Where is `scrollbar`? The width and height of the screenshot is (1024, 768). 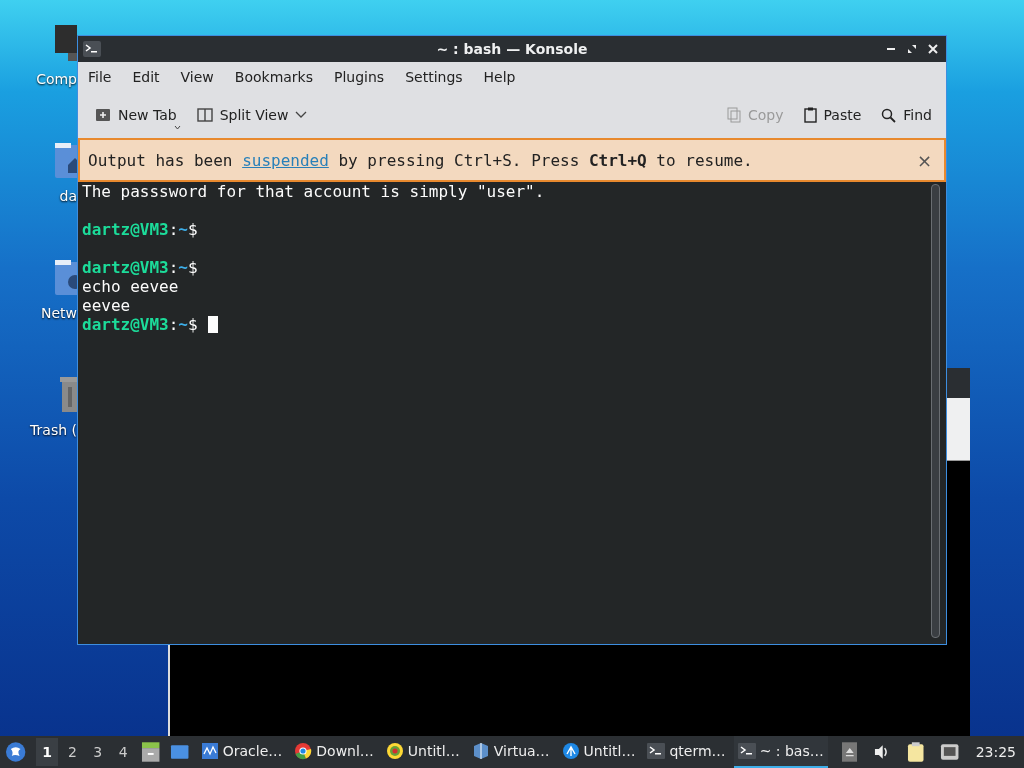 scrollbar is located at coordinates (935, 411).